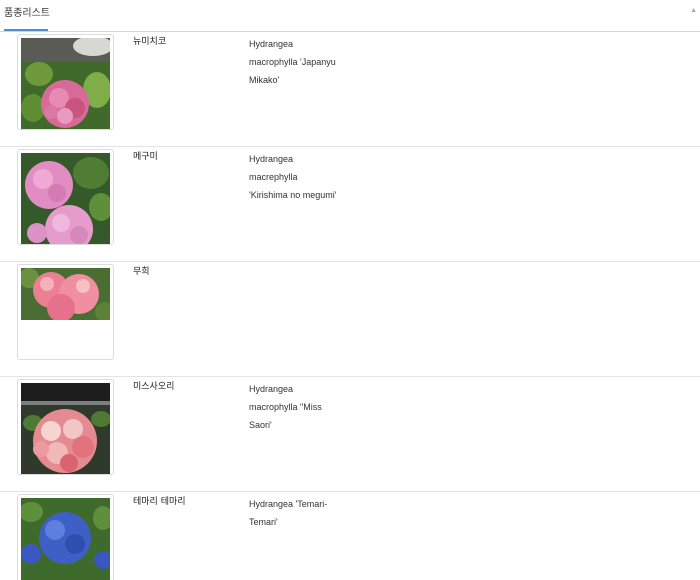  I want to click on scientific-name-line: Hydrangea 'Temari-, so click(288, 504).